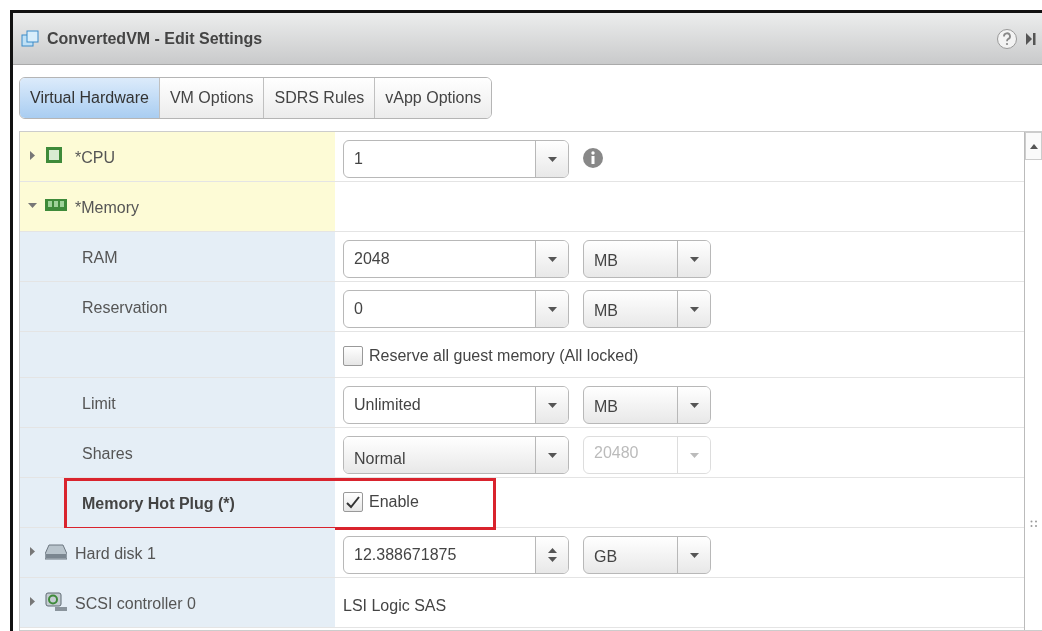 The image size is (1042, 631). I want to click on field-label: *CPU, so click(95, 158).